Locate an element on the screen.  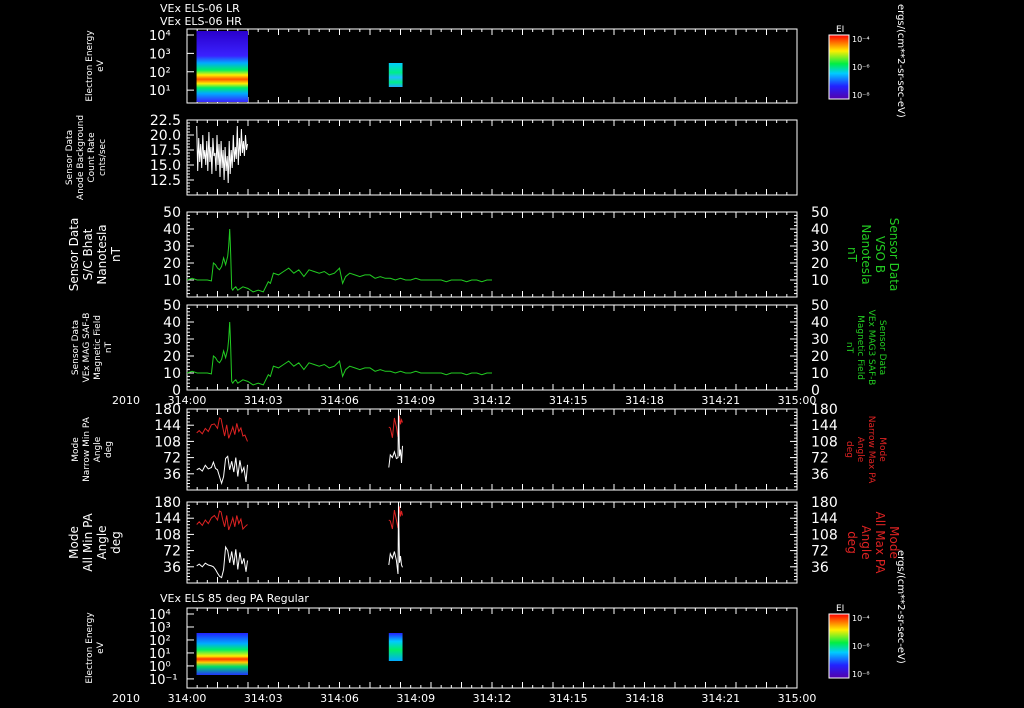
panel-7-xtick-label: 314:06 is located at coordinates (339, 698).